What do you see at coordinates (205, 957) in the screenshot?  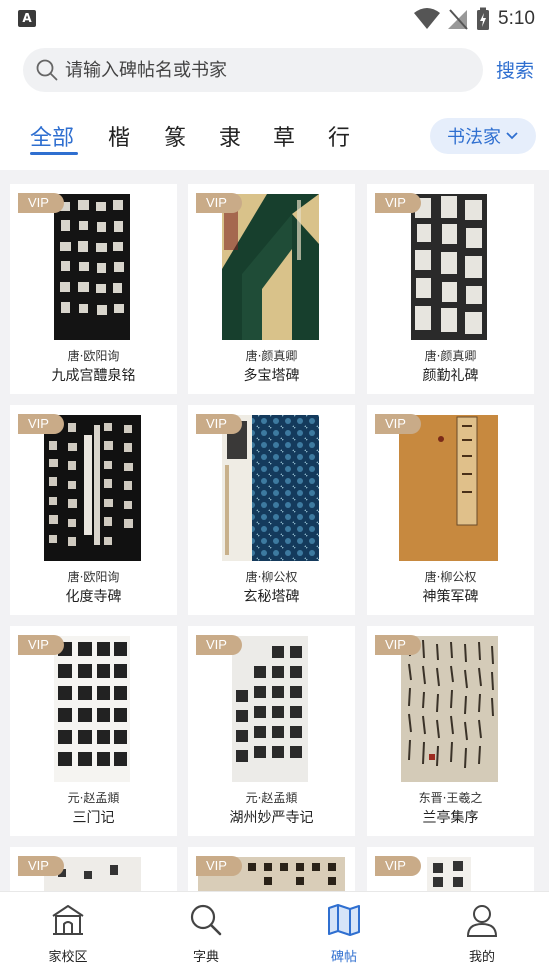 I see `nav-item-label: 字典` at bounding box center [205, 957].